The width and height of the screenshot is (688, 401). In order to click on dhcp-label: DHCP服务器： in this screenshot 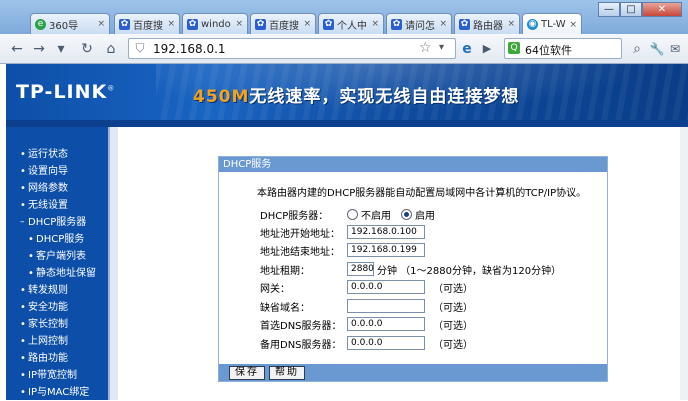, I will do `click(294, 216)`.